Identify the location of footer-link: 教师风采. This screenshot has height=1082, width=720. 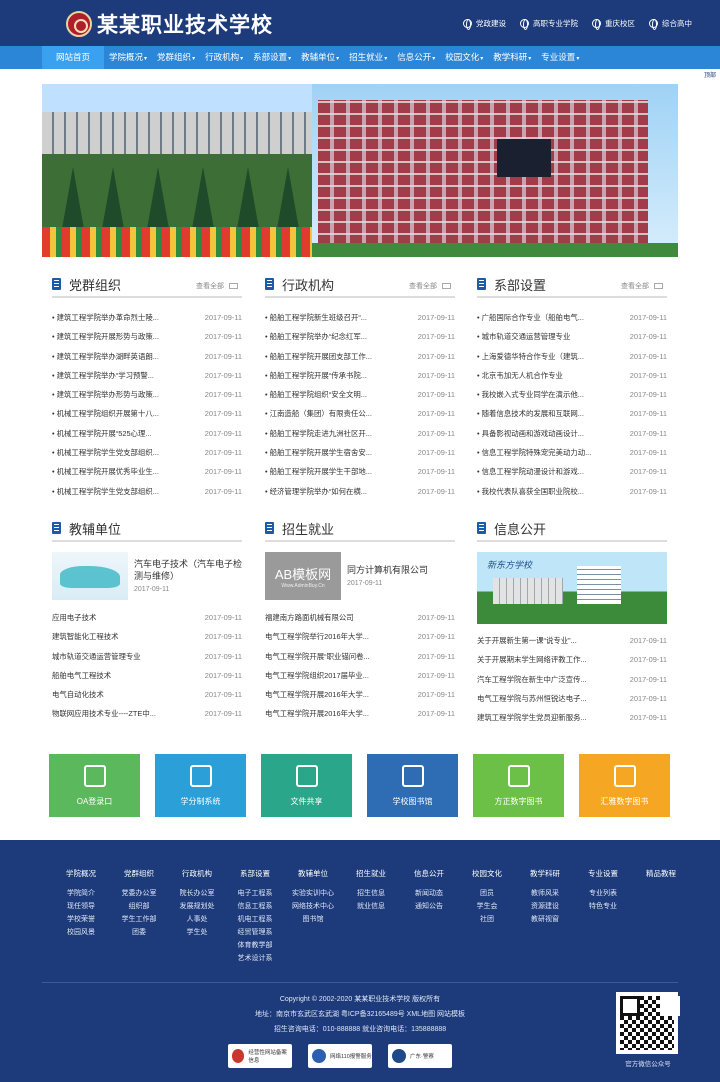
(545, 893).